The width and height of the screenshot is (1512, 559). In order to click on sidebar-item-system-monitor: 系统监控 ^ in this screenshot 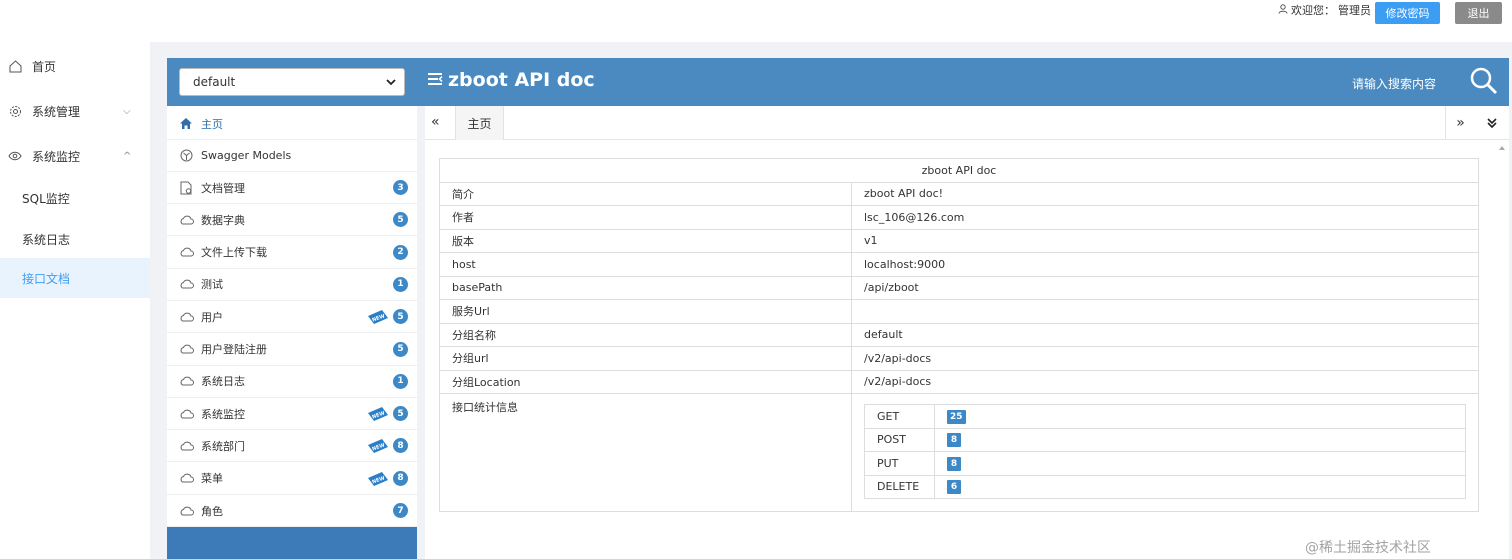, I will do `click(75, 156)`.